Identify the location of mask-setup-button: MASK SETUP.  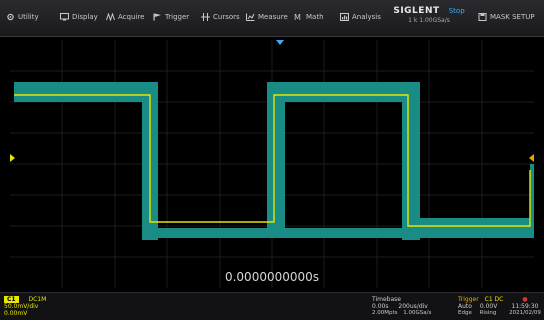
(506, 17).